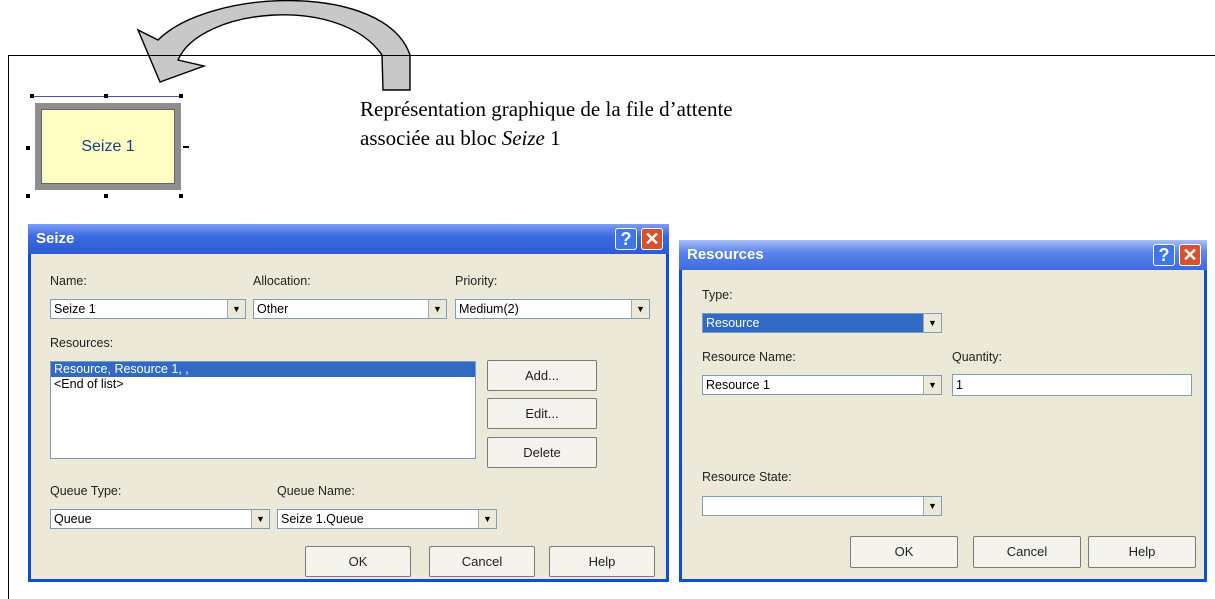  I want to click on seize-module-label: Seize 1, so click(108, 146).